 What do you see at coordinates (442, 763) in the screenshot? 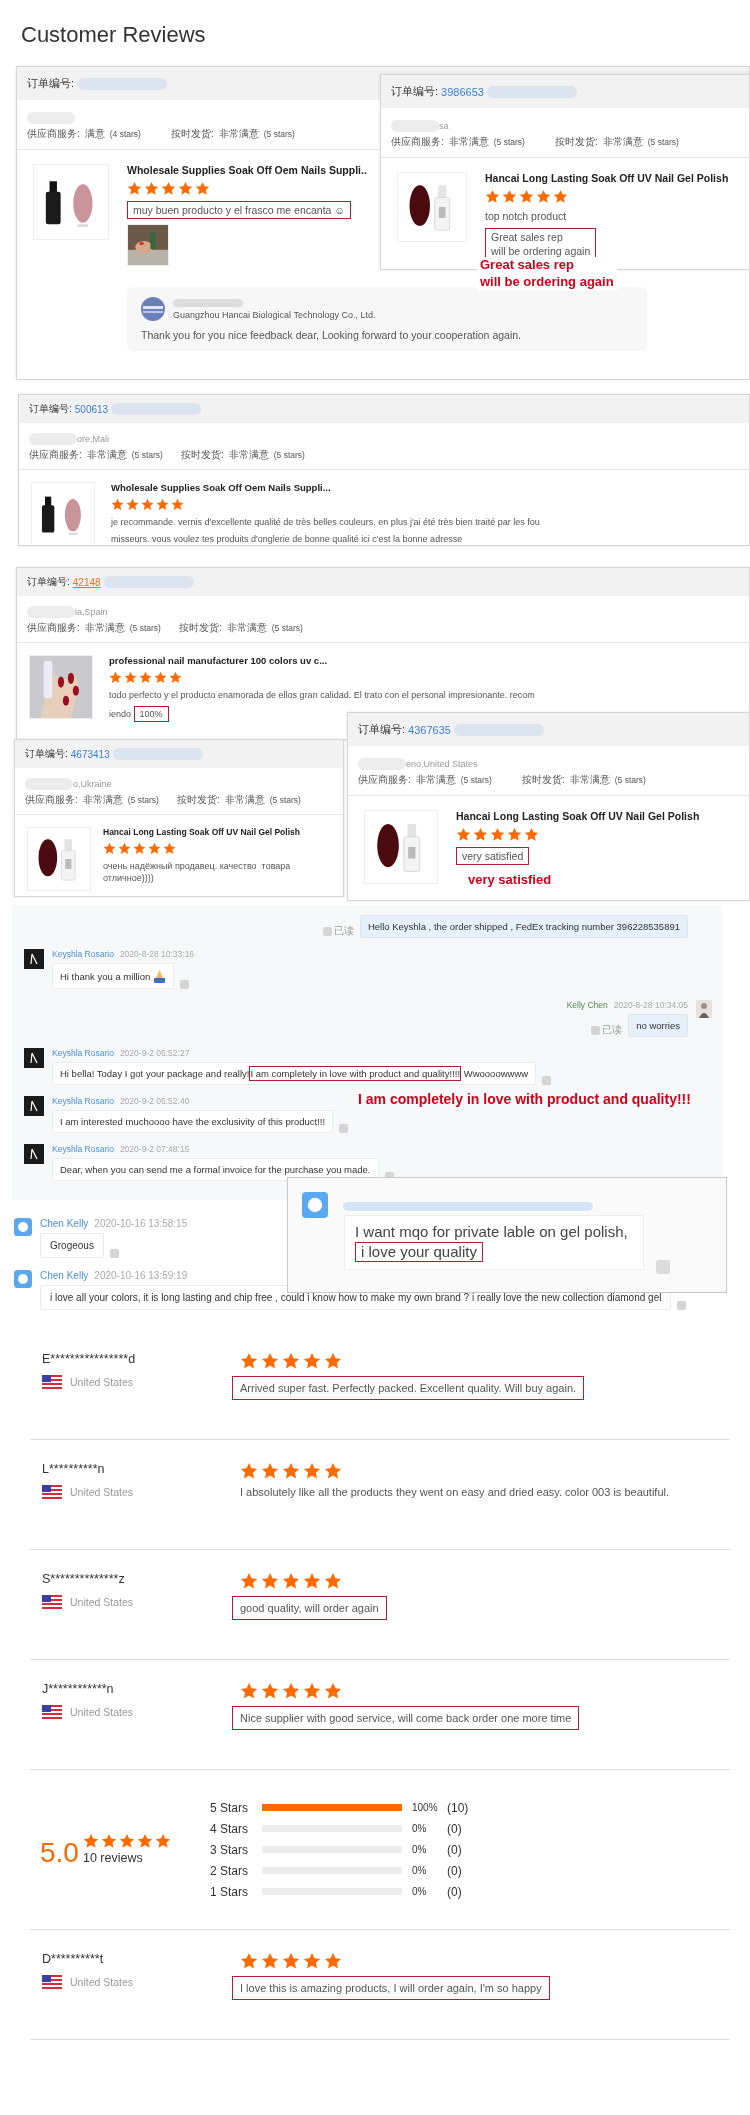
I see `location-text: eno,United States` at bounding box center [442, 763].